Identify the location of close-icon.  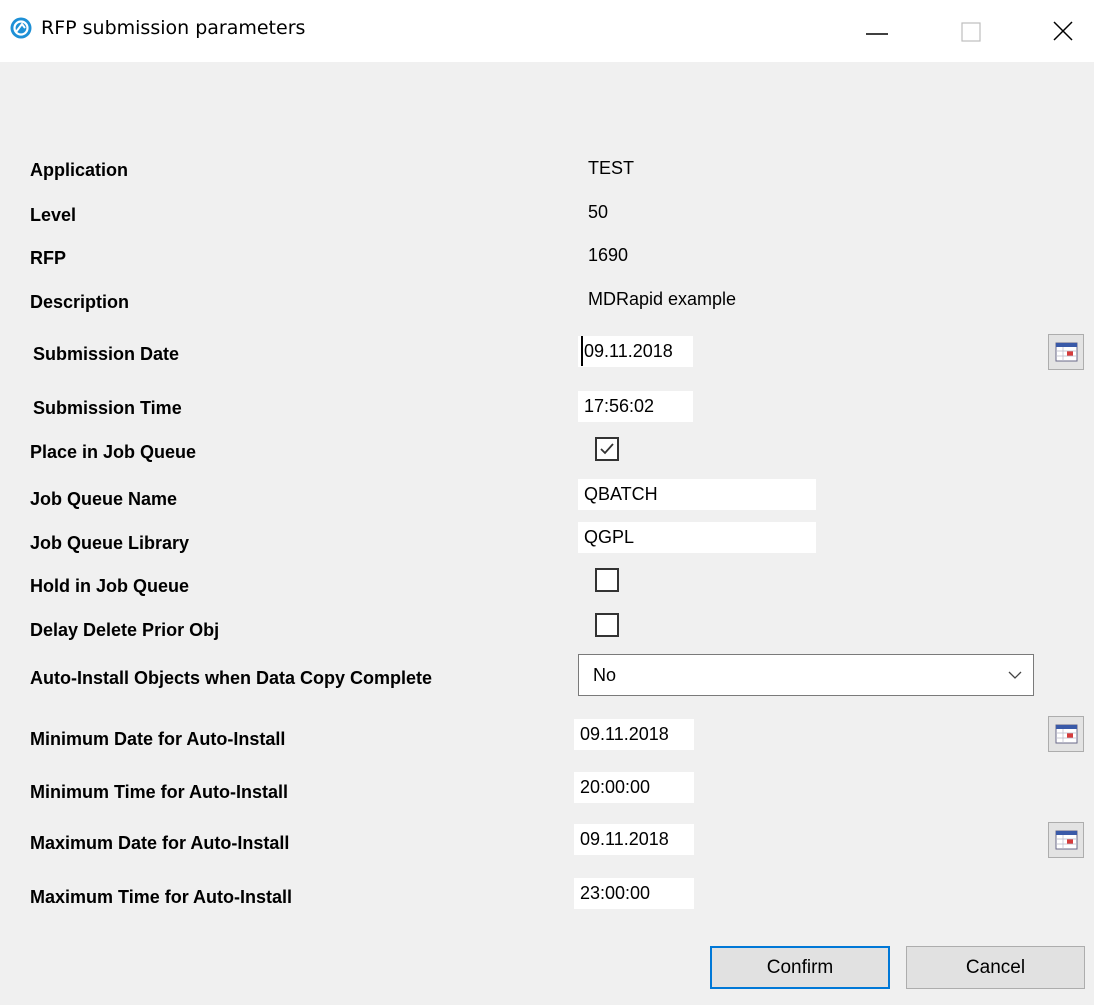
(1063, 31).